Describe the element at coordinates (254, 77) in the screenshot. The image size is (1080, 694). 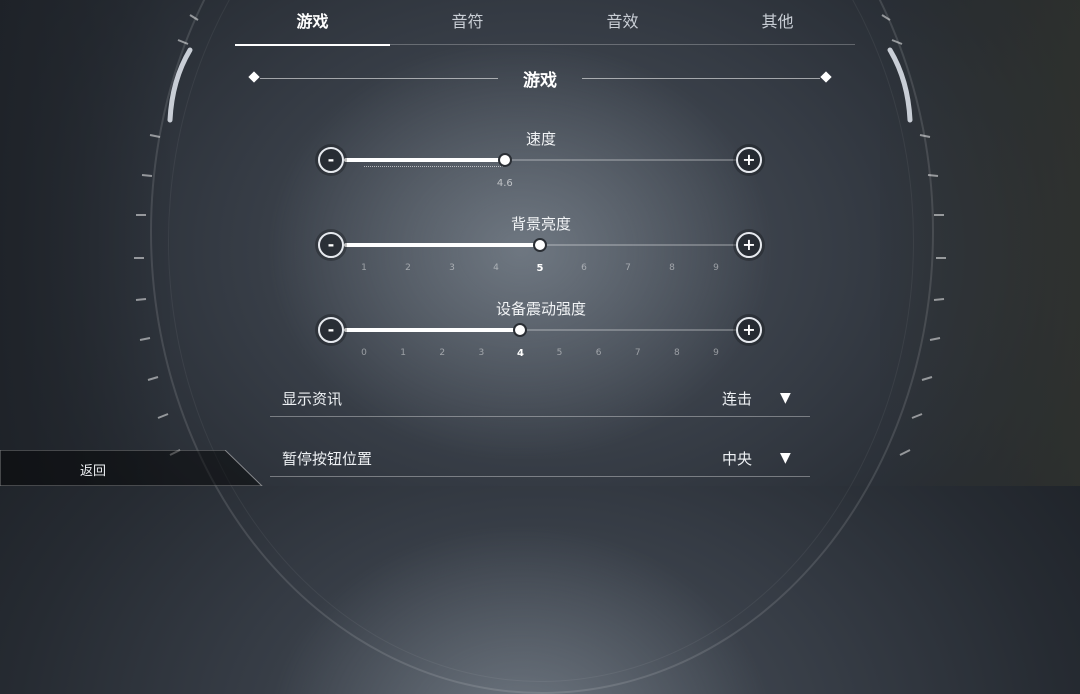
I see `diamond-icon-left` at that location.